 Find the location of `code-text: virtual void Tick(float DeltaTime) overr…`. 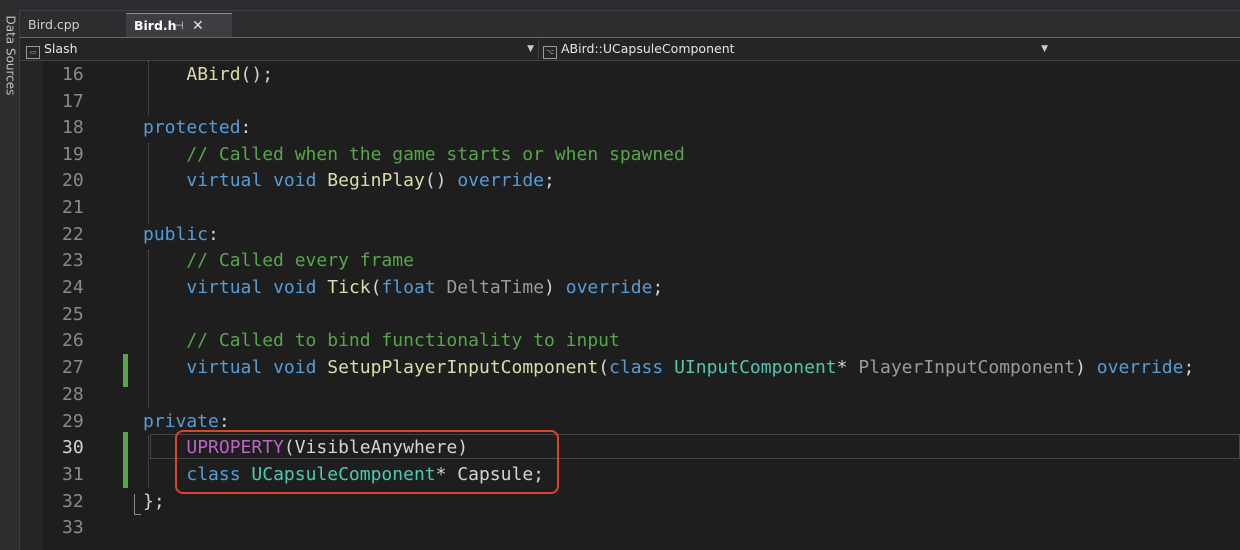

code-text: virtual void Tick(float DeltaTime) overr… is located at coordinates (403, 287).